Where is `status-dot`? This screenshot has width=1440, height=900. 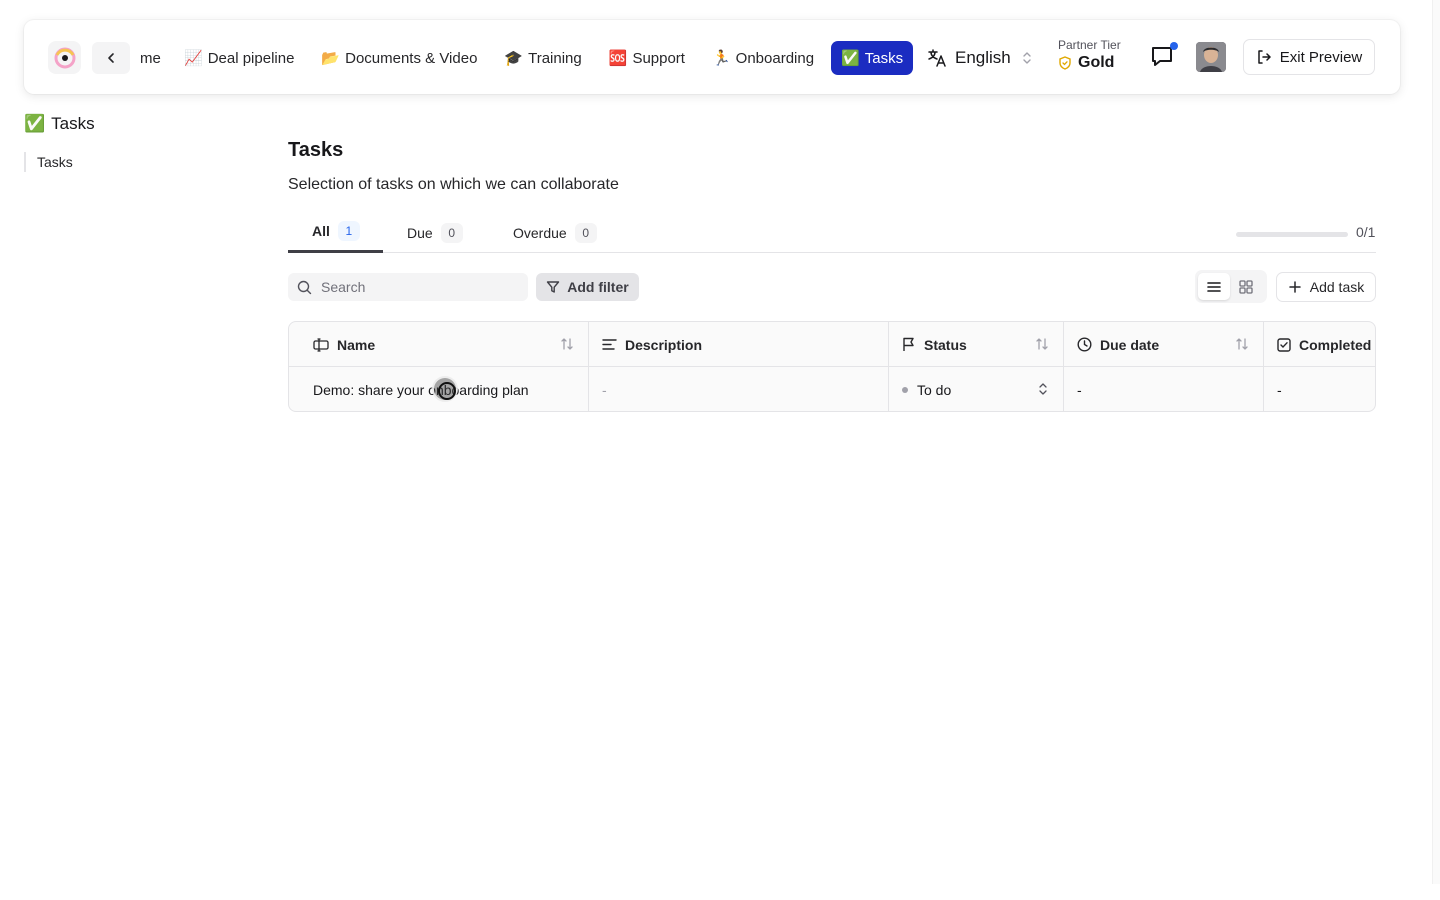
status-dot is located at coordinates (905, 389).